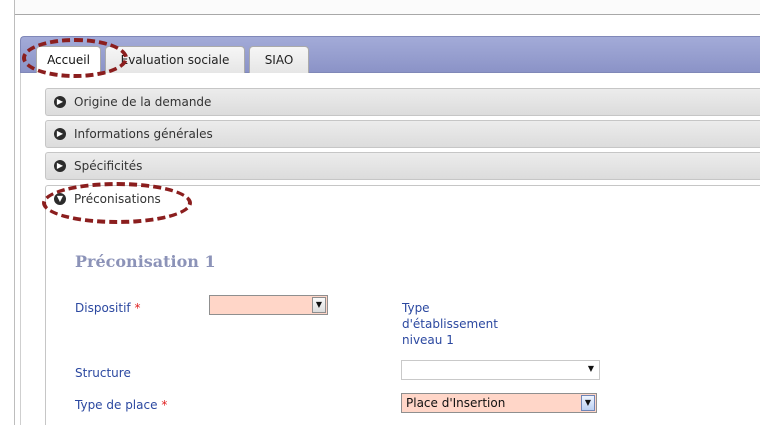 This screenshot has height=425, width=760. What do you see at coordinates (402, 166) in the screenshot?
I see `accordion-specificites: ▶ Spécificités` at bounding box center [402, 166].